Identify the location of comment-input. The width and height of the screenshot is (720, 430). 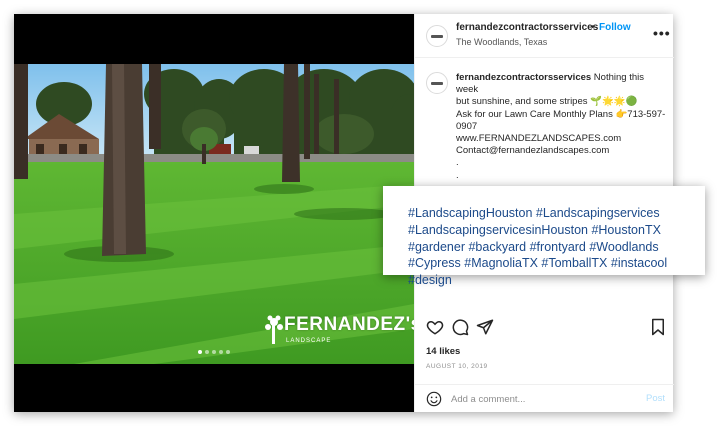
(541, 399).